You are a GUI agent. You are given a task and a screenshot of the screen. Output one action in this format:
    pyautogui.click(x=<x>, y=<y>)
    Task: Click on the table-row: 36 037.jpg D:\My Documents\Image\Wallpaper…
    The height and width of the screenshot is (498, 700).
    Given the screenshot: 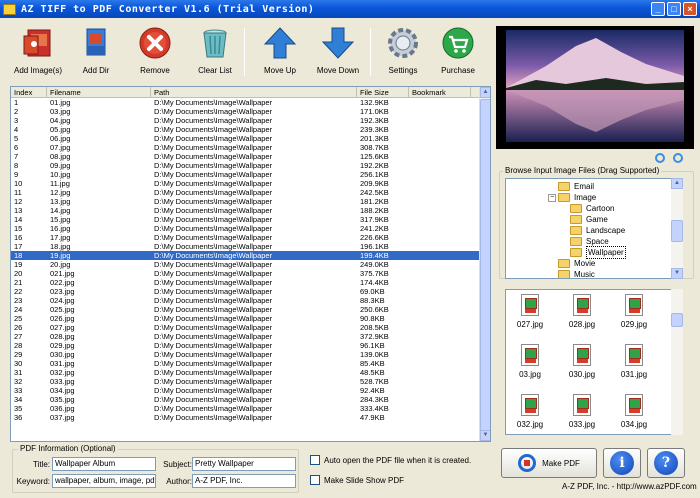 What is the action you would take?
    pyautogui.click(x=246, y=417)
    